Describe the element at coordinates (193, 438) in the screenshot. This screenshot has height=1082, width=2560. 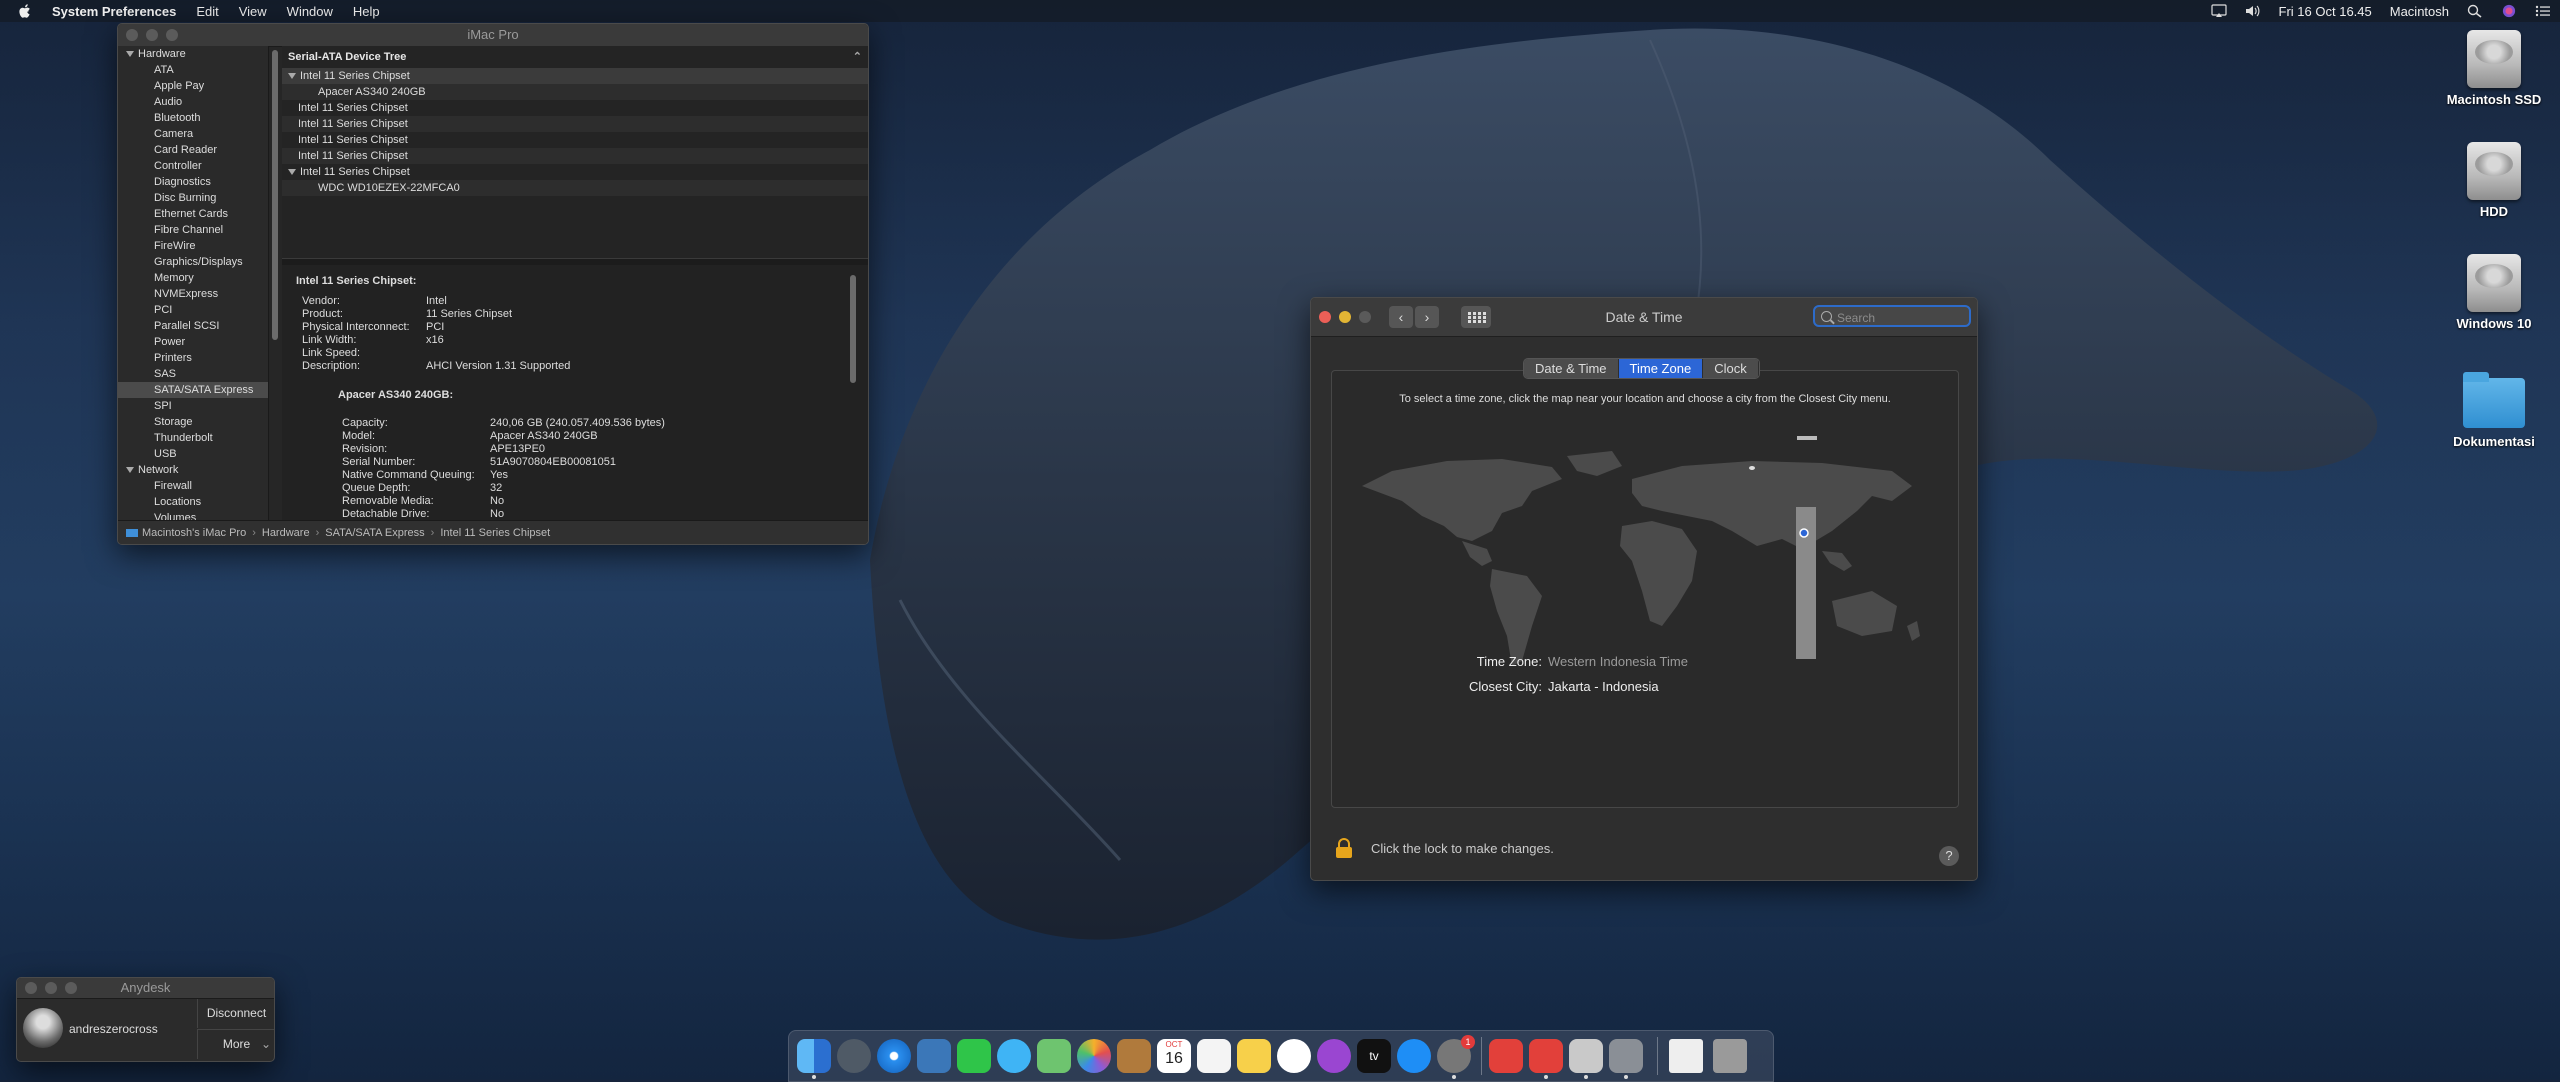
I see `sidebar-item: Thunderbolt` at that location.